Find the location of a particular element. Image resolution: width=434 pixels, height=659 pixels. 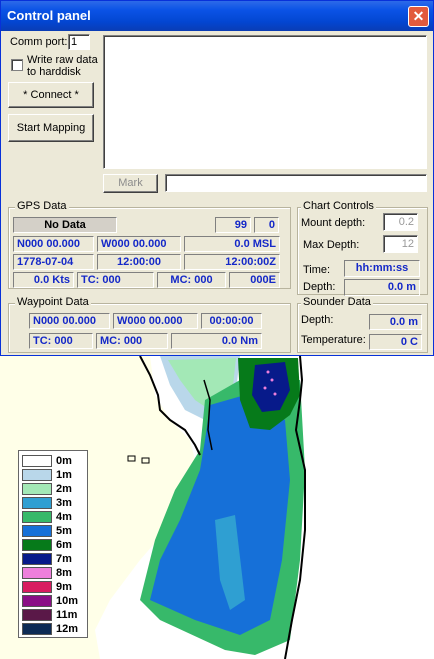

mount-depth-input: 0.2 is located at coordinates (400, 222).